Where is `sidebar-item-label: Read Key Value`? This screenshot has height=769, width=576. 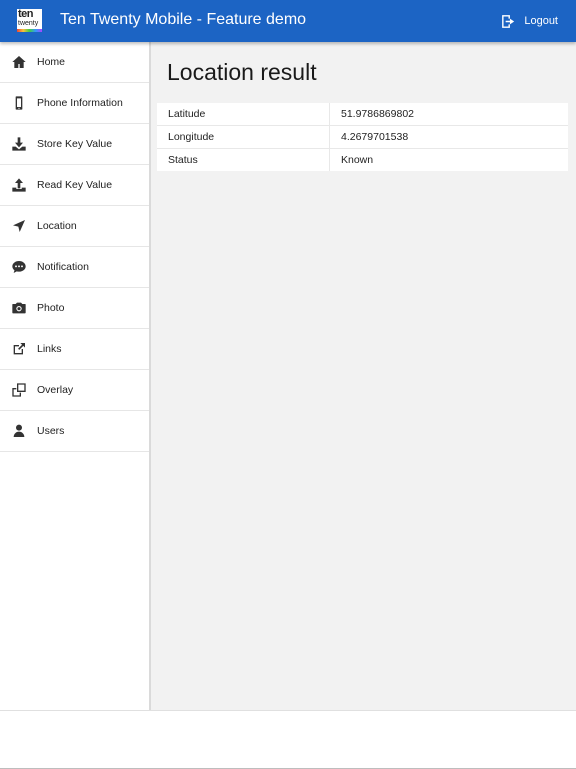
sidebar-item-label: Read Key Value is located at coordinates (75, 185).